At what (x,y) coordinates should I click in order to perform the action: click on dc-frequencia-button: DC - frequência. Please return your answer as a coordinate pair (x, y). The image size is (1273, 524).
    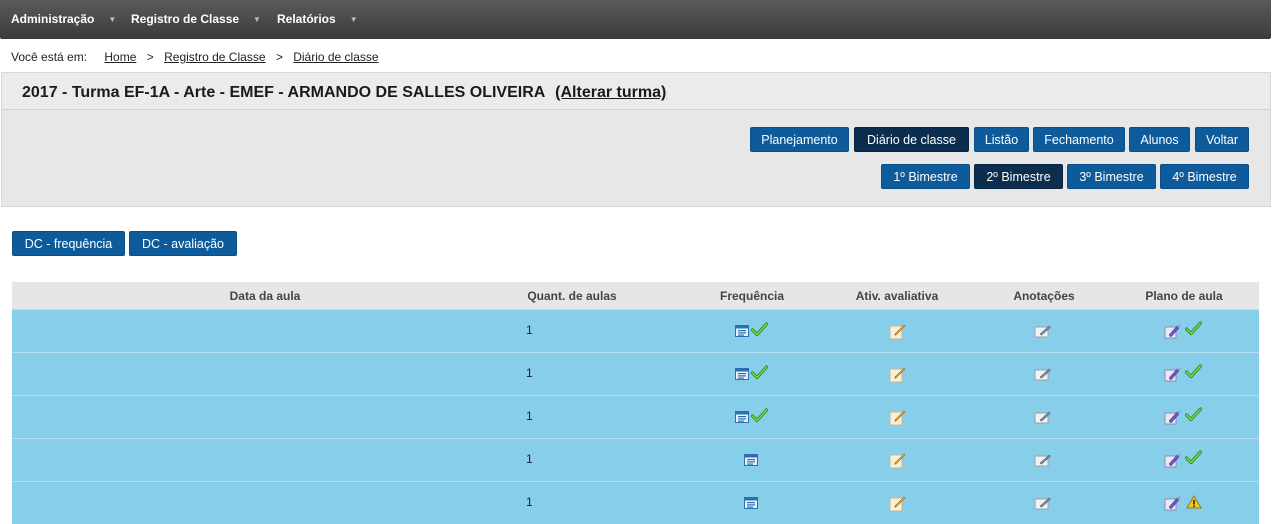
    Looking at the image, I should click on (68, 243).